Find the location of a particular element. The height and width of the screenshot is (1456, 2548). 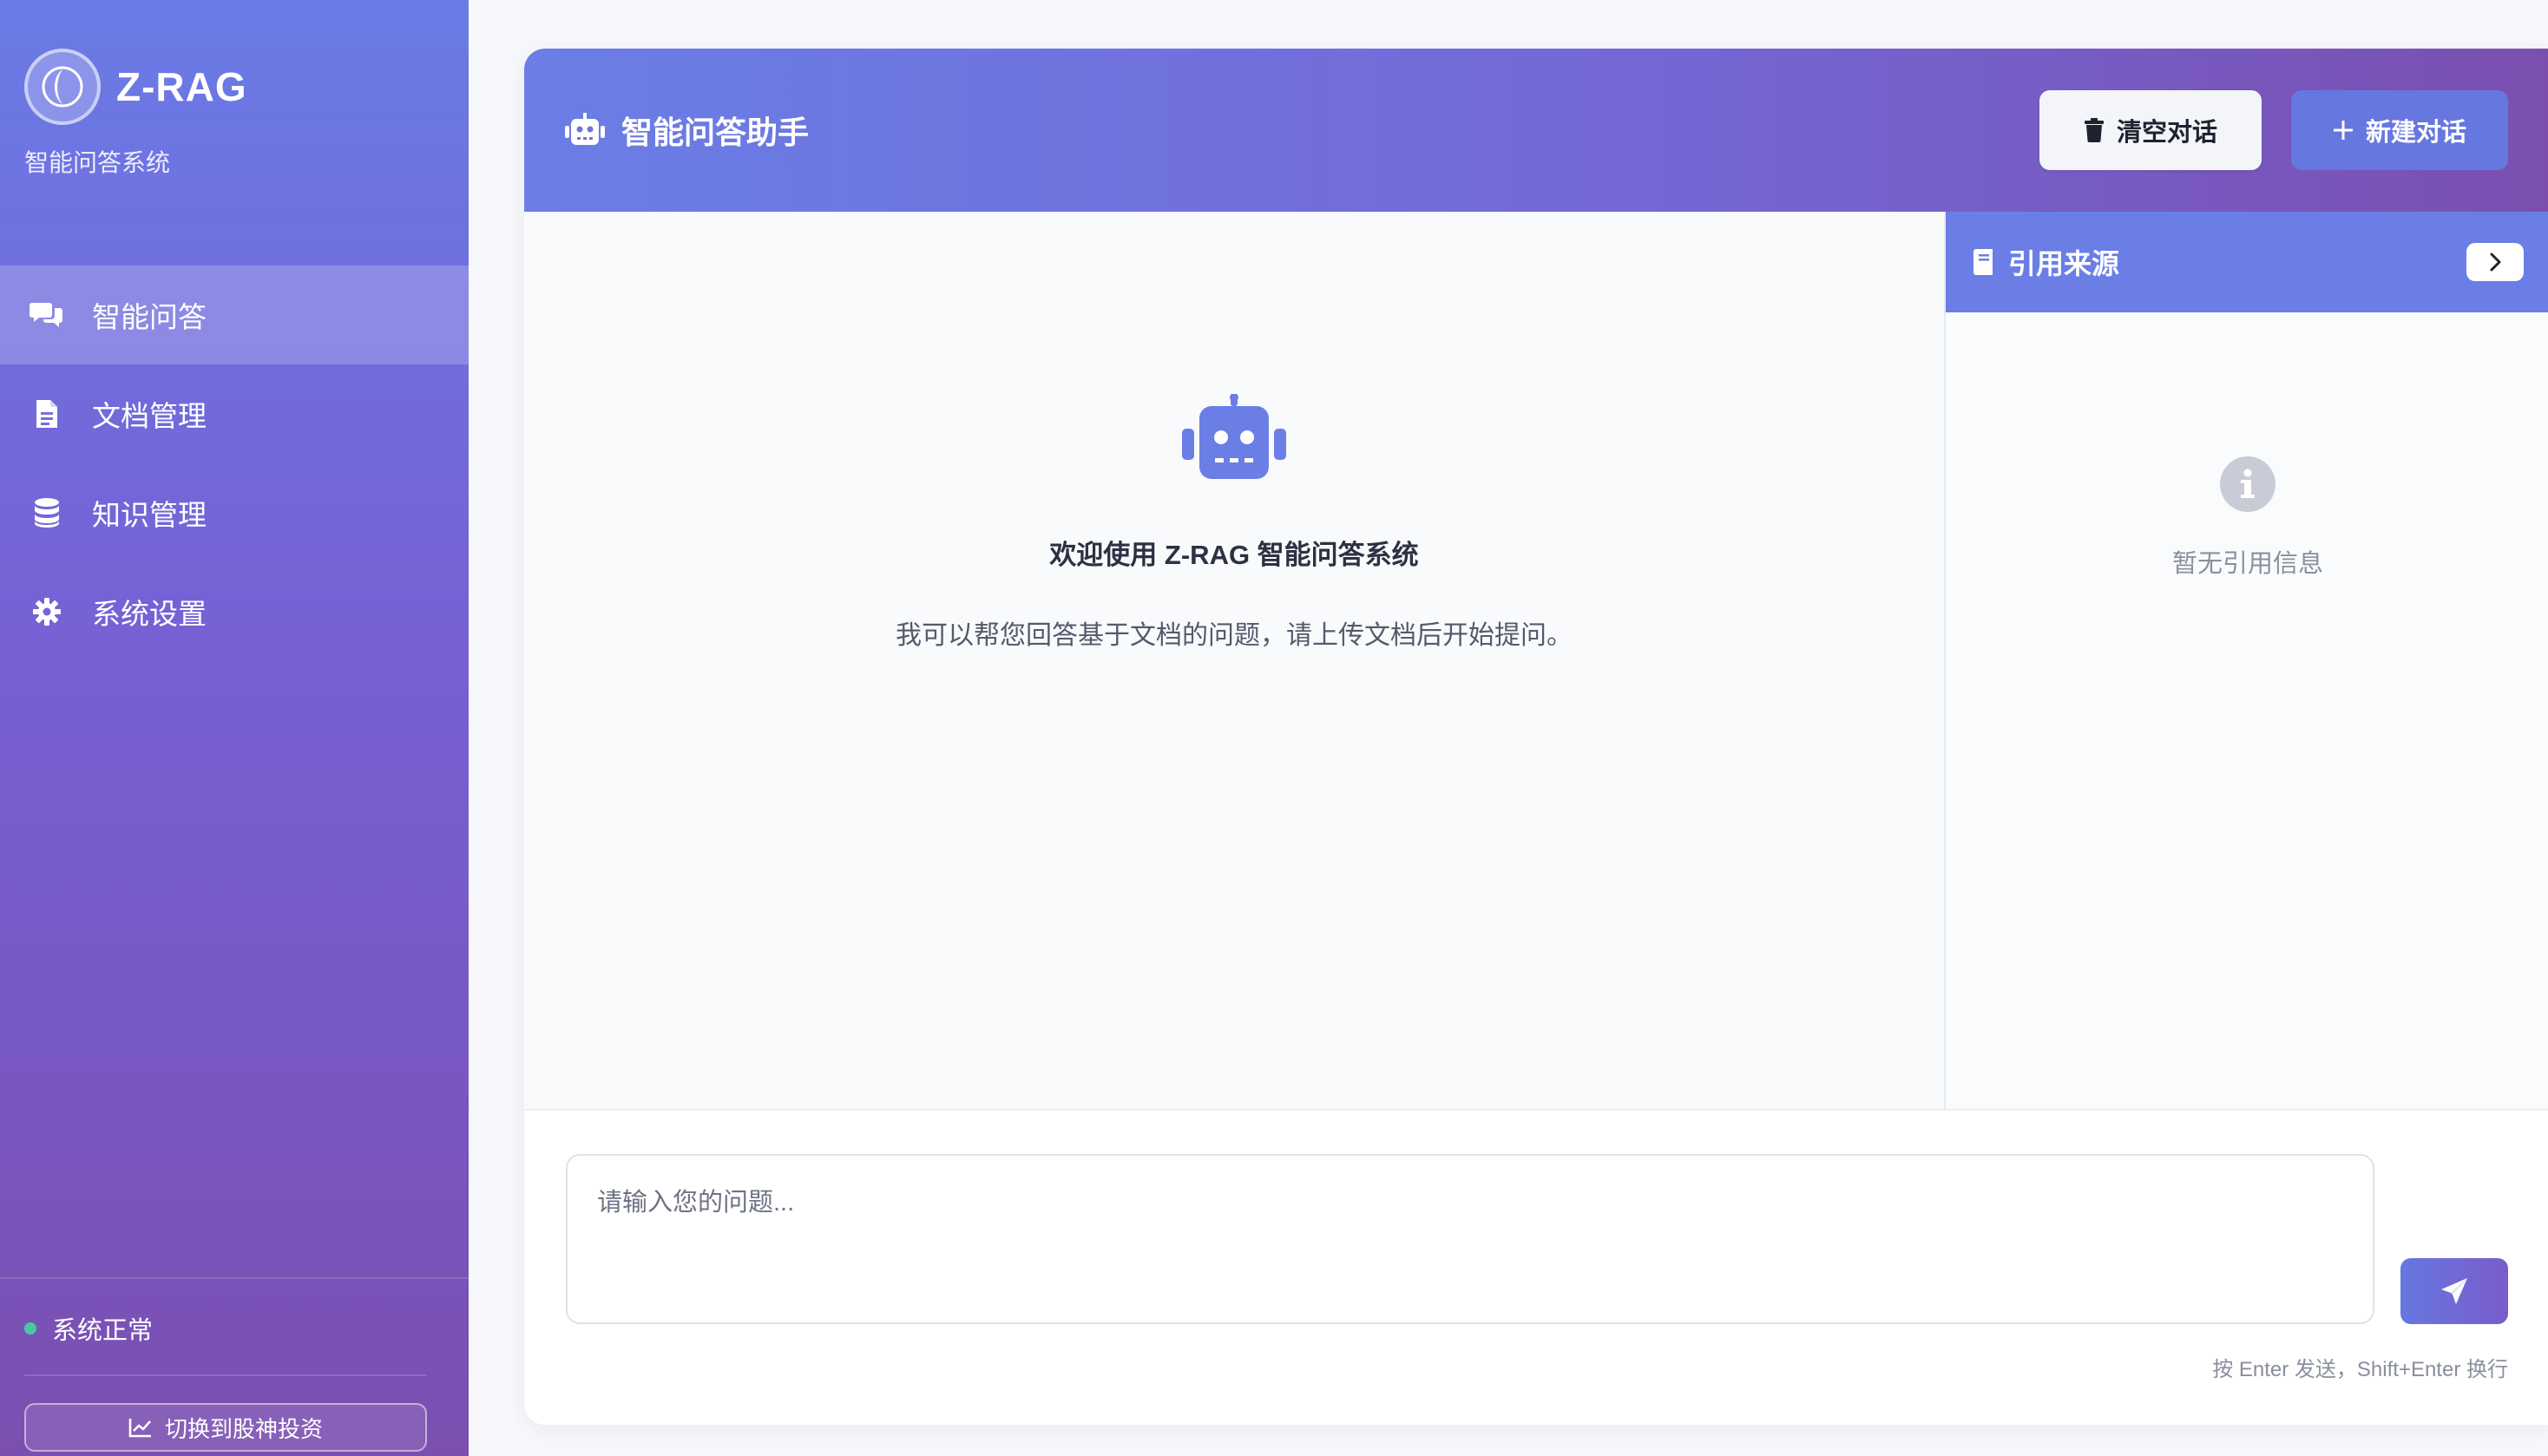

chat-bubbles-icon is located at coordinates (47, 315).